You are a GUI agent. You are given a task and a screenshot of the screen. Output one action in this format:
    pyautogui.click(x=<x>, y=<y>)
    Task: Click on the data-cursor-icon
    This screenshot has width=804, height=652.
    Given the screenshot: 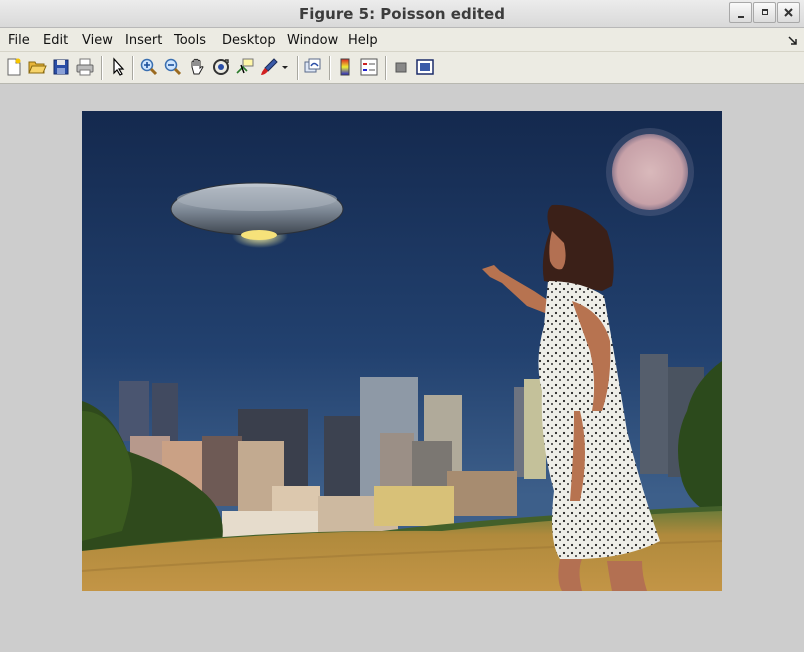 What is the action you would take?
    pyautogui.click(x=245, y=67)
    